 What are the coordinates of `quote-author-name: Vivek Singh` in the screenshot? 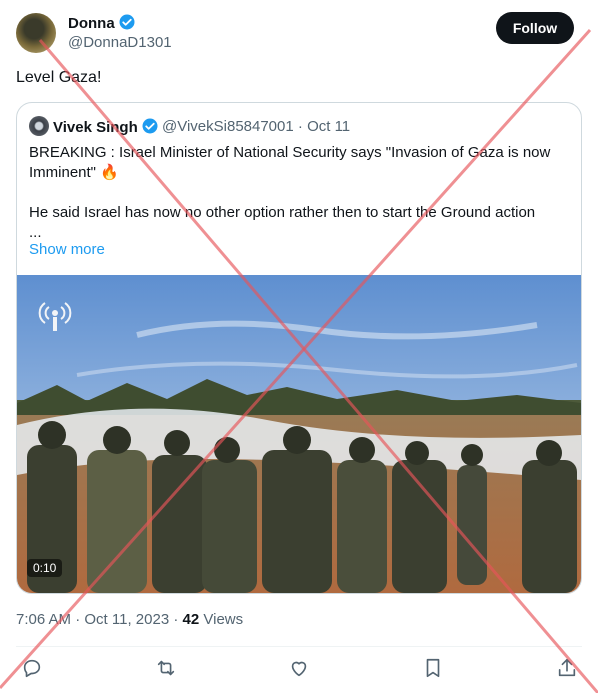 It's located at (106, 128).